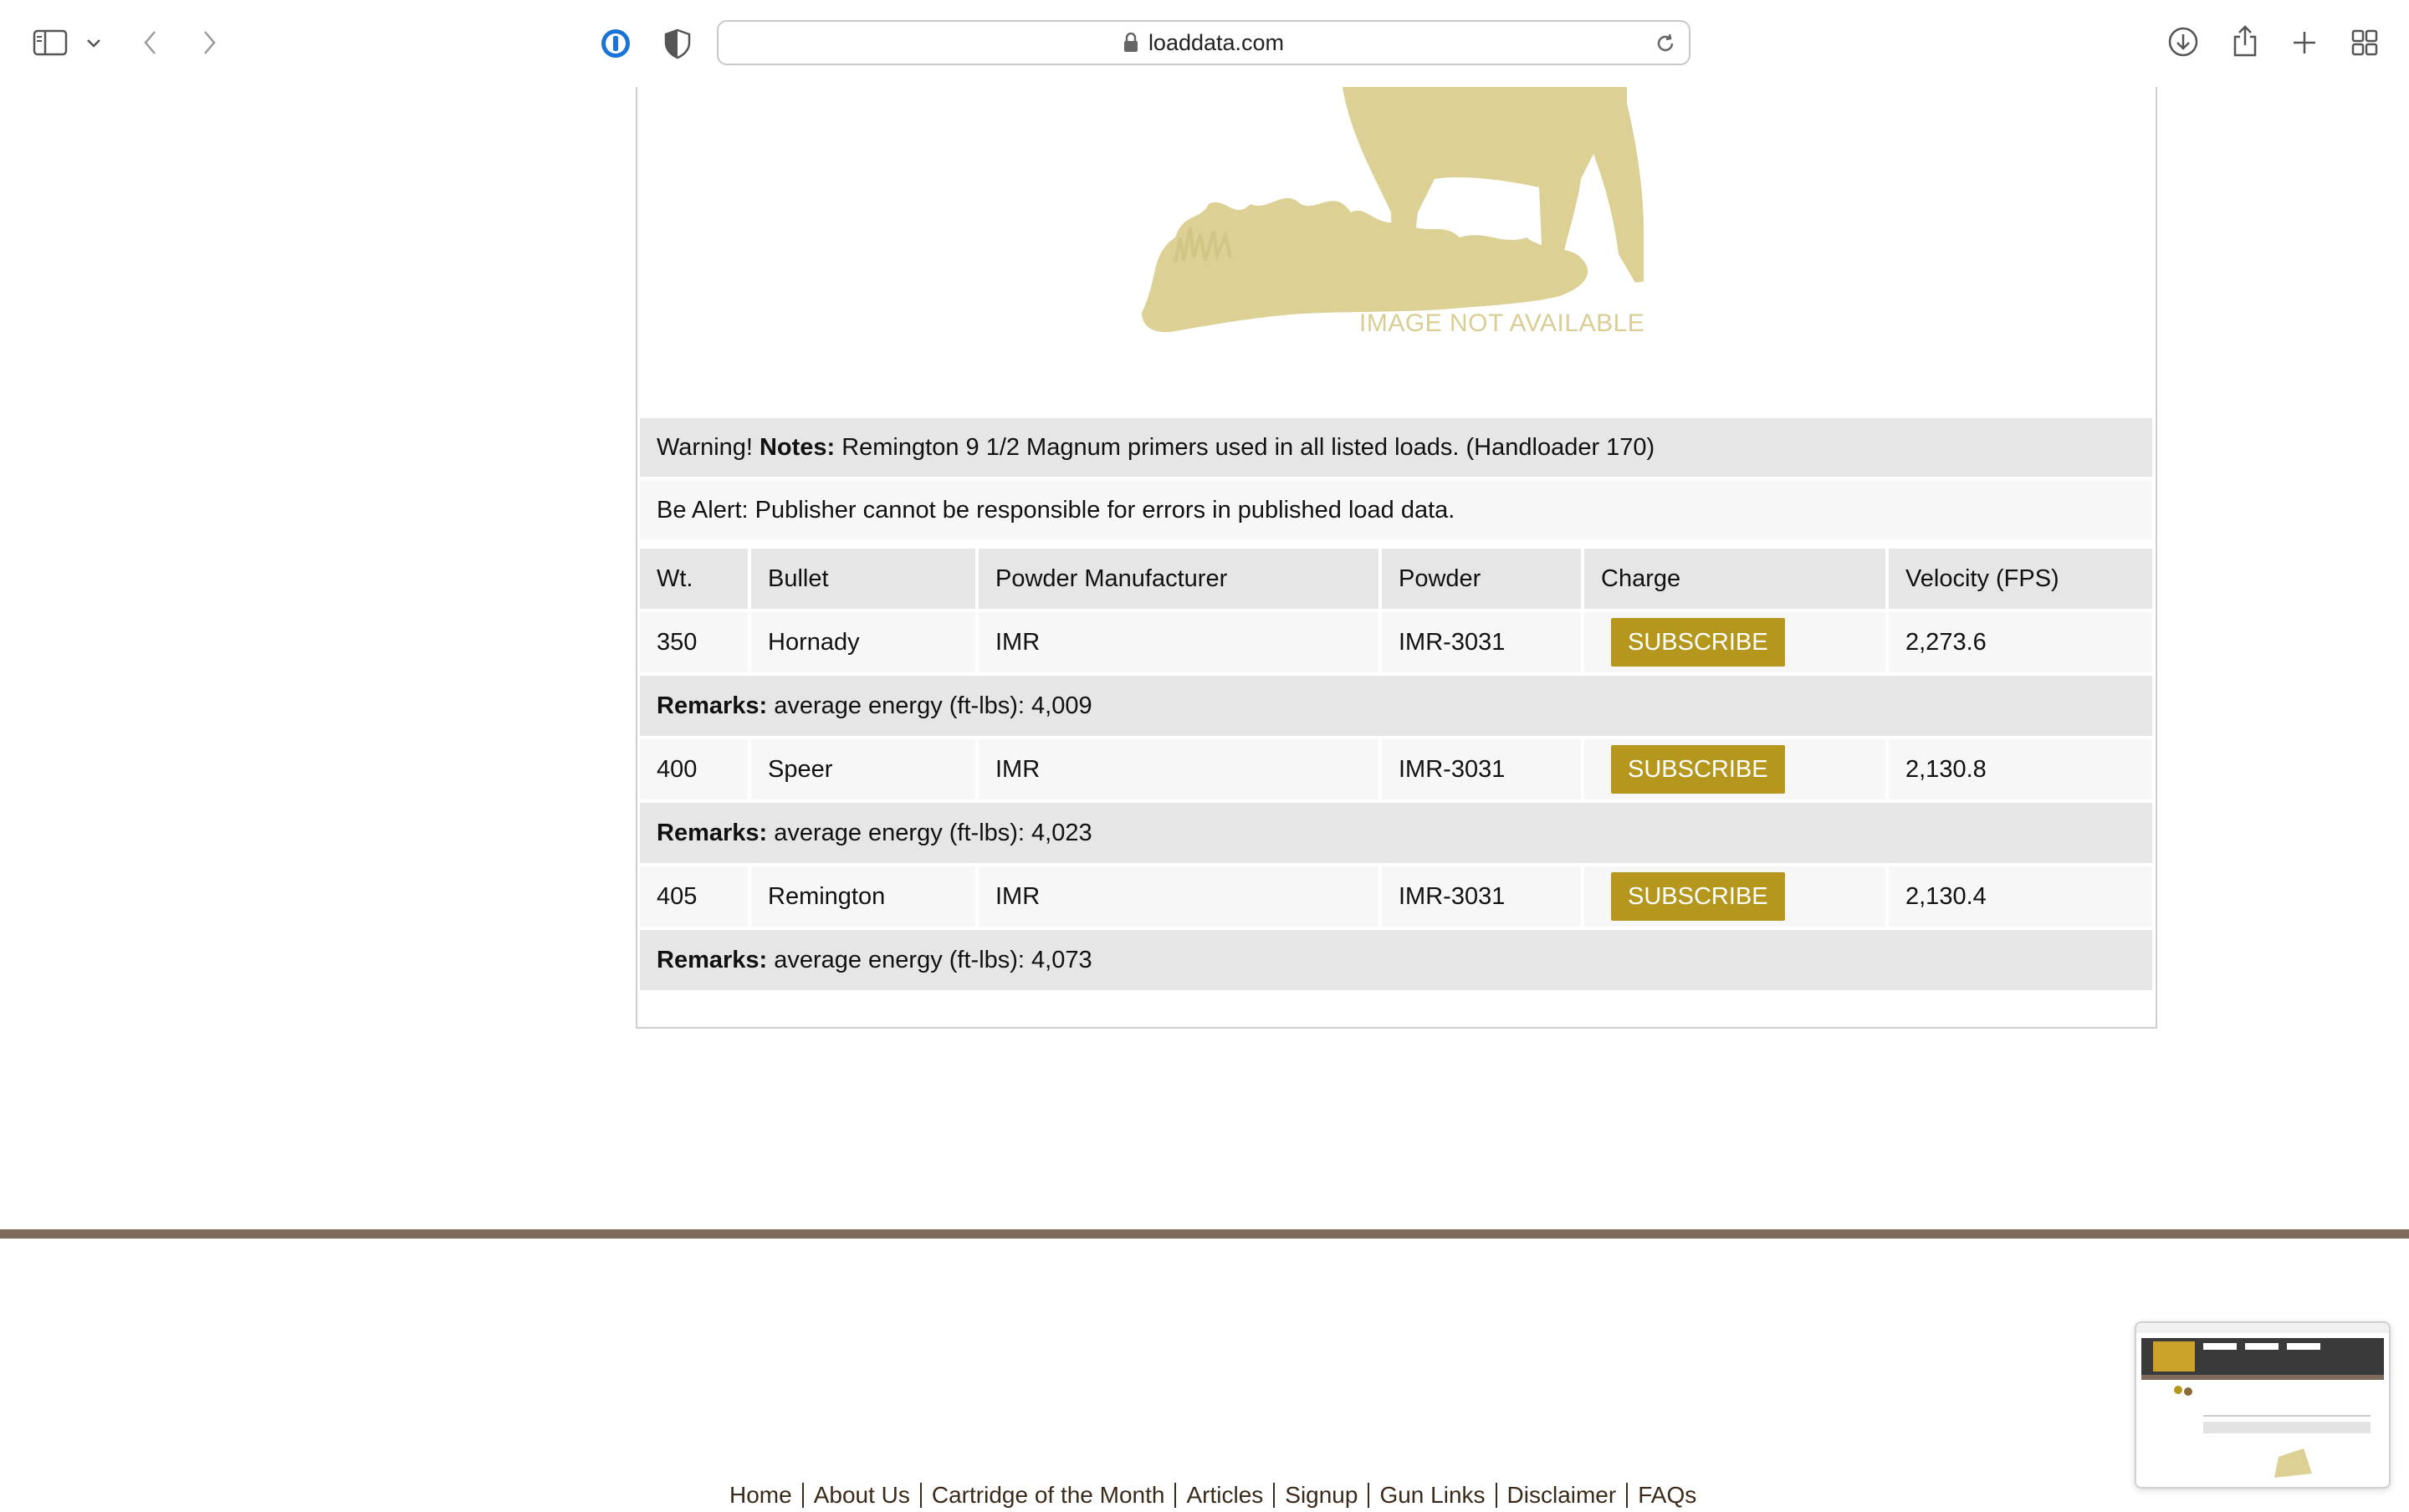  I want to click on table-cell-wt: 400, so click(694, 769).